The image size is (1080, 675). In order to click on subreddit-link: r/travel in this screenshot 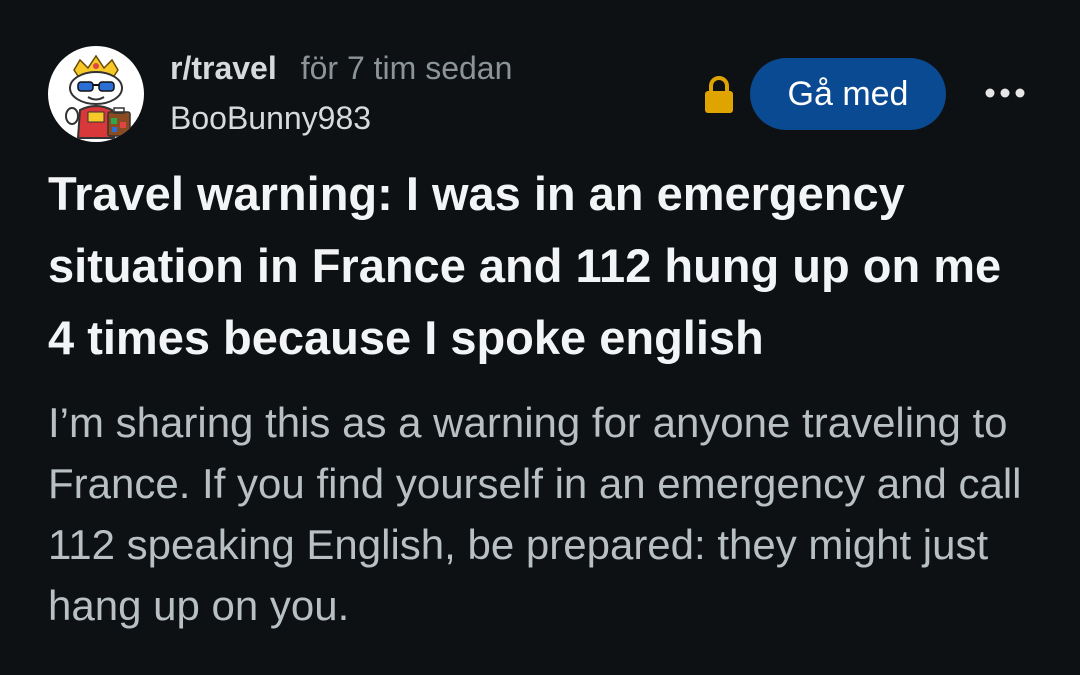, I will do `click(223, 68)`.